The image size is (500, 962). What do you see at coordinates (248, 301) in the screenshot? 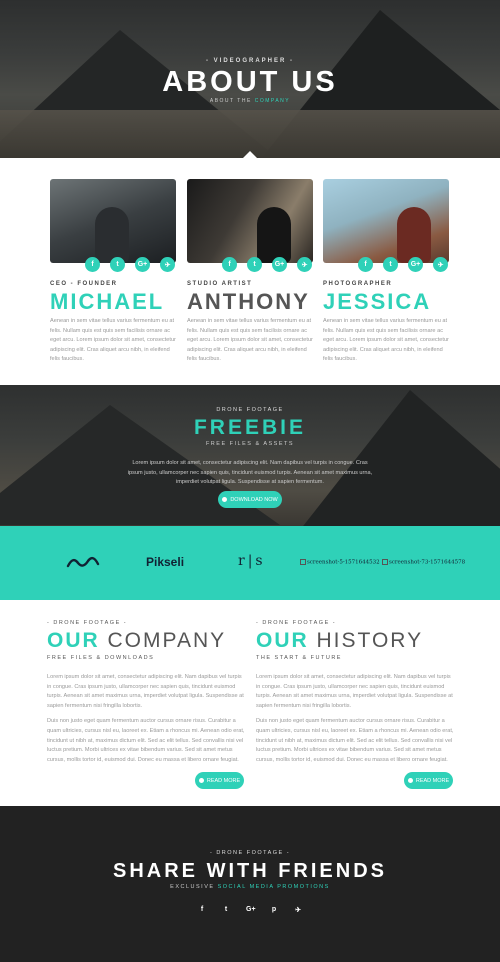
I see `team-name: ANTHONY` at bounding box center [248, 301].